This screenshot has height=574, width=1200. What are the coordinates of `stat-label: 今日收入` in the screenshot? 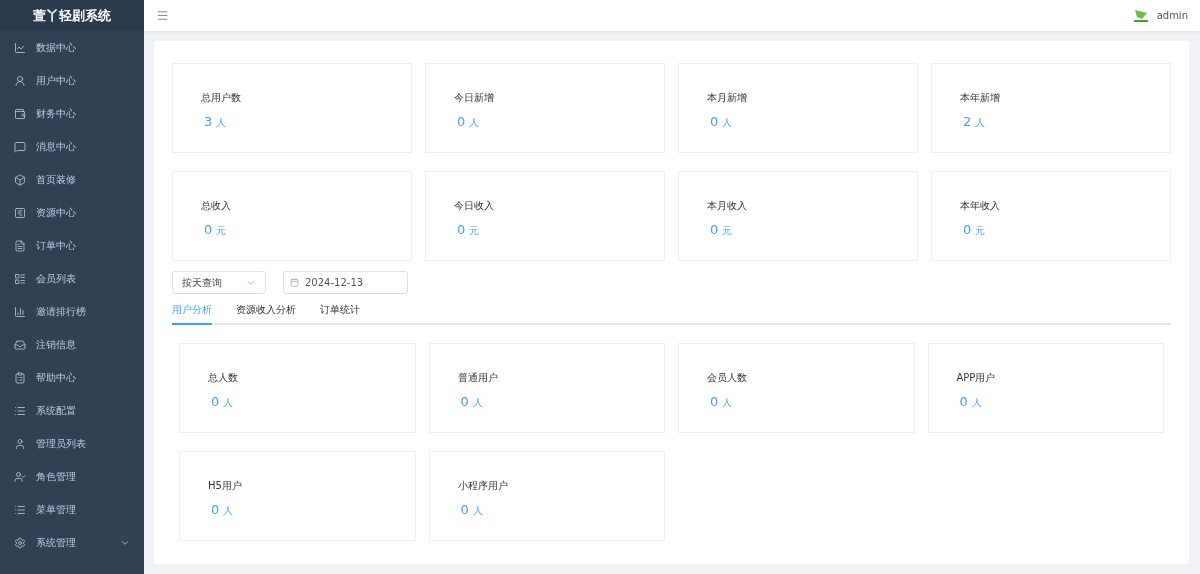 It's located at (474, 206).